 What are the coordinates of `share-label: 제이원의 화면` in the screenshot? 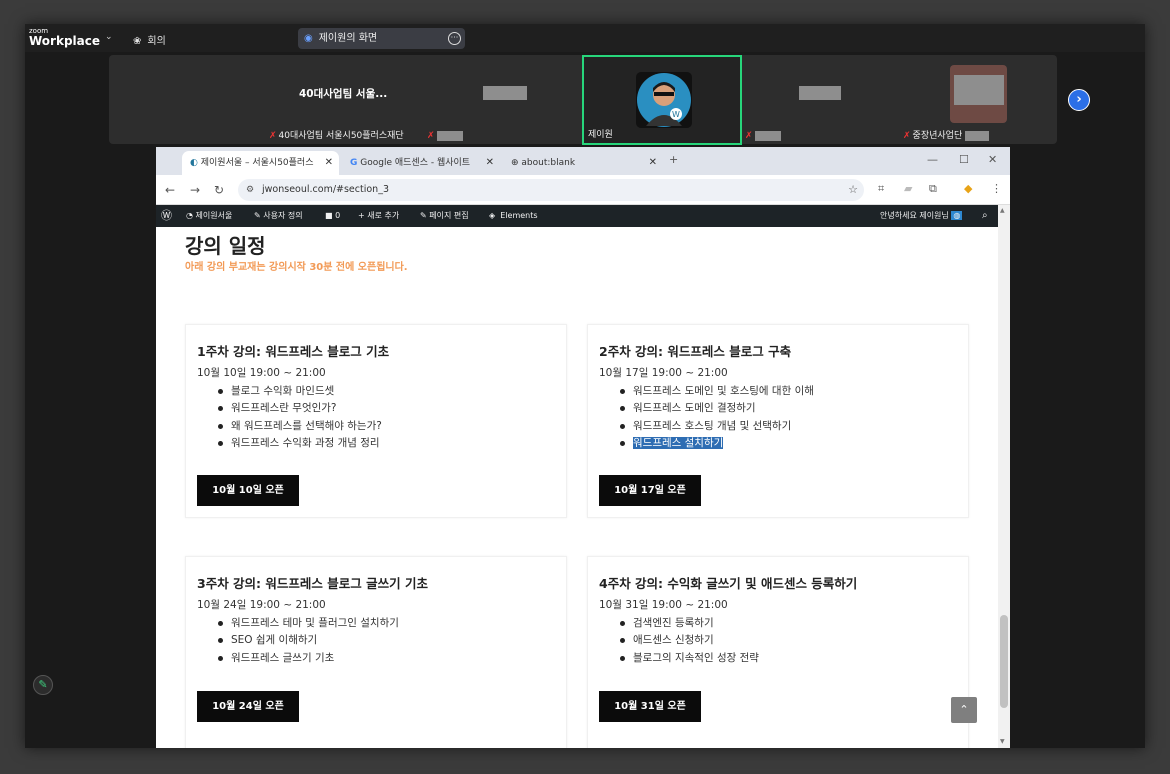 It's located at (348, 38).